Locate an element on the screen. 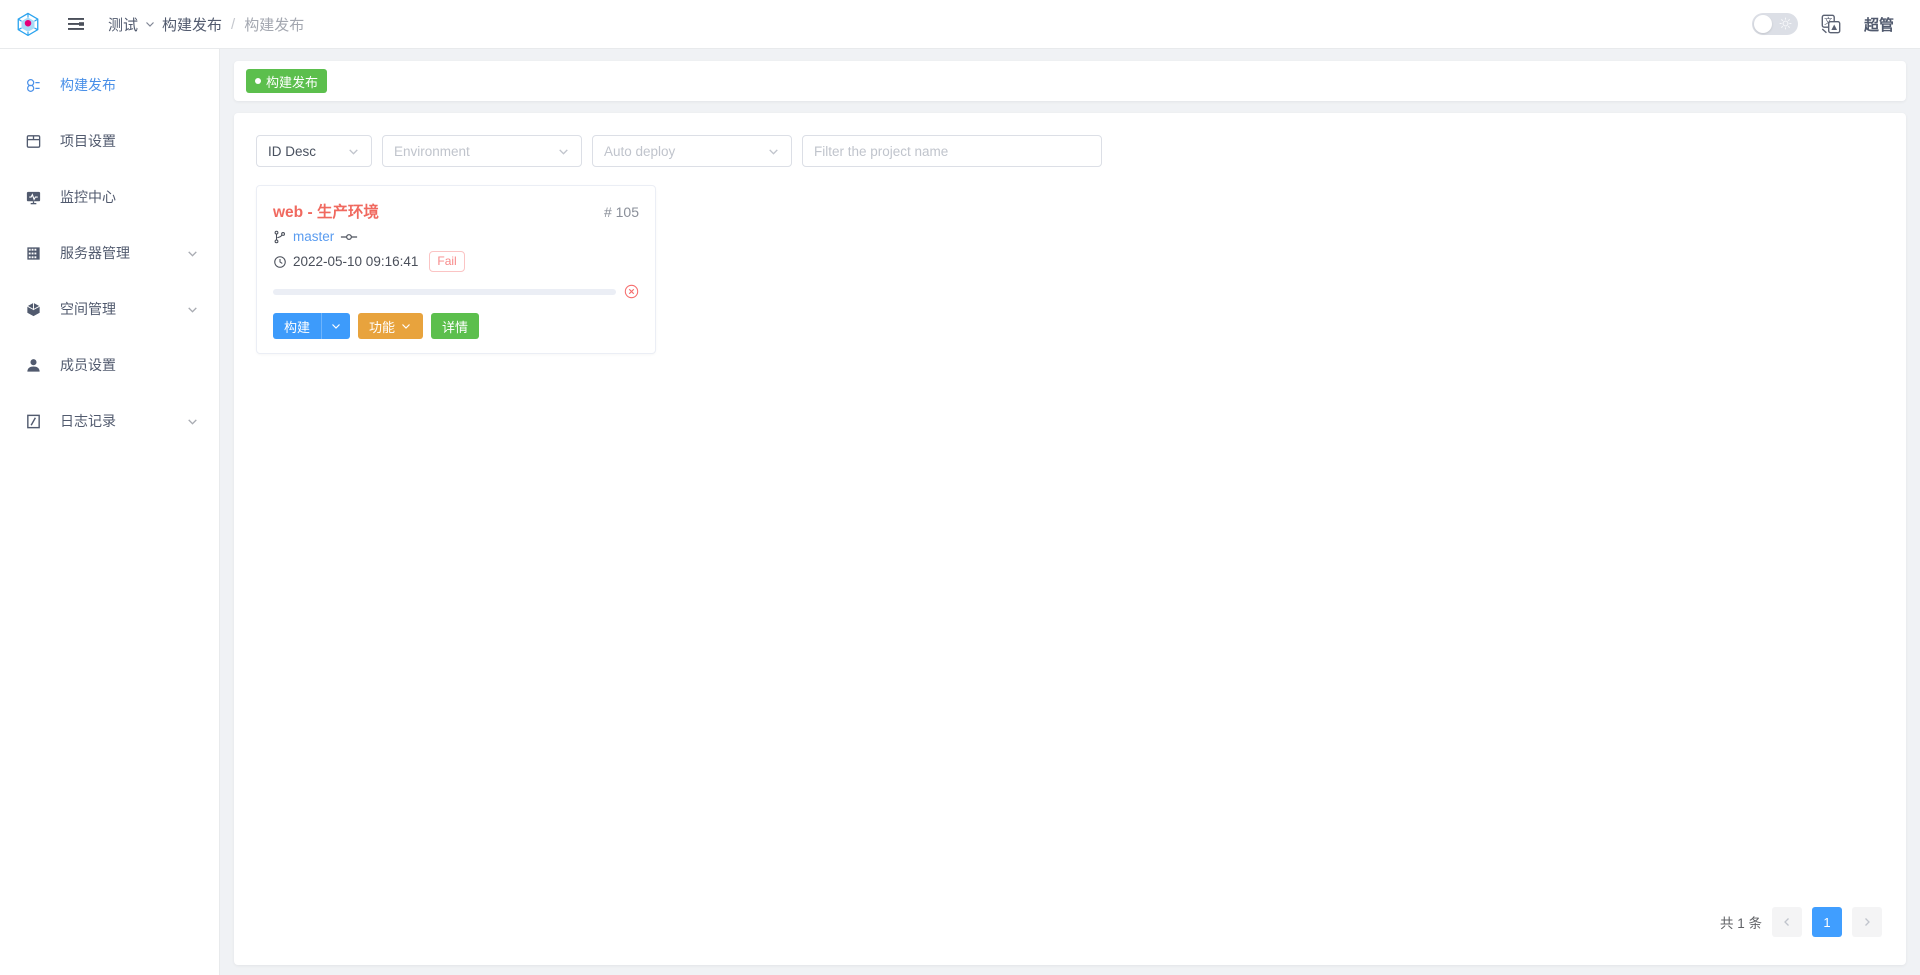 The image size is (1920, 975). sort-select-value: ID Desc is located at coordinates (292, 151).